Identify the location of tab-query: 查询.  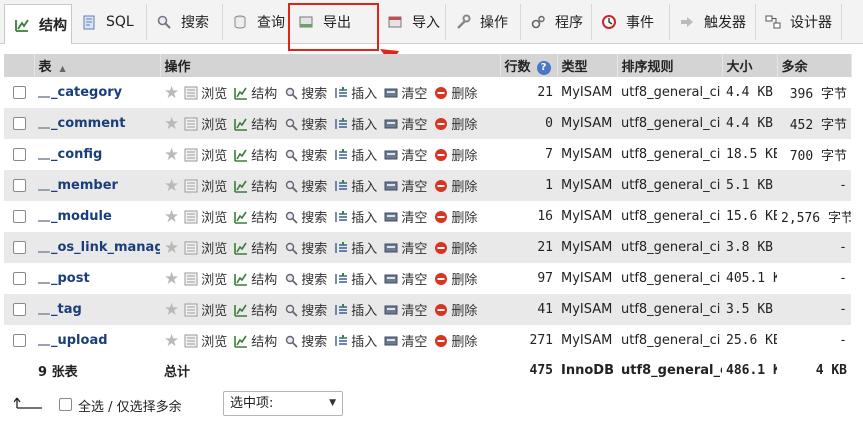
(256, 22).